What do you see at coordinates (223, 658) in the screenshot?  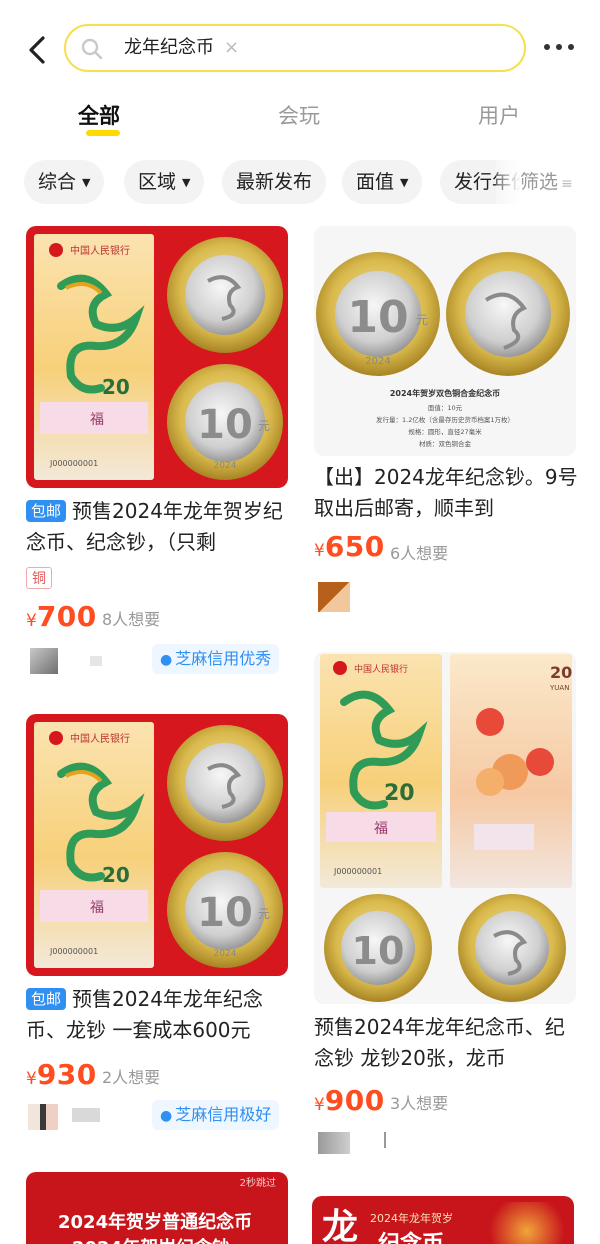 I see `credit-label: 芝麻信用优秀` at bounding box center [223, 658].